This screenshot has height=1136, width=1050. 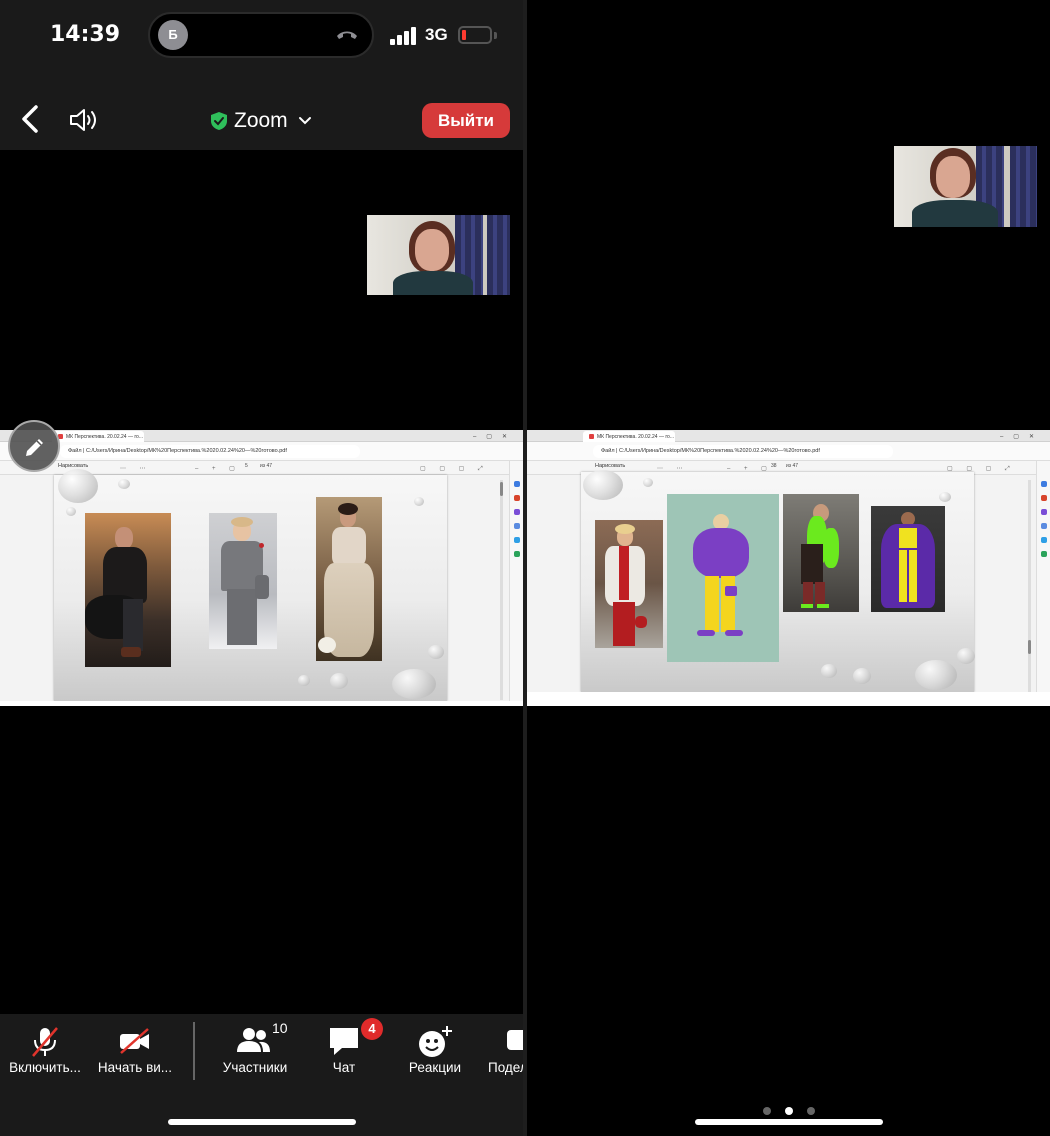 I want to click on page-current: 38, so click(x=774, y=466).